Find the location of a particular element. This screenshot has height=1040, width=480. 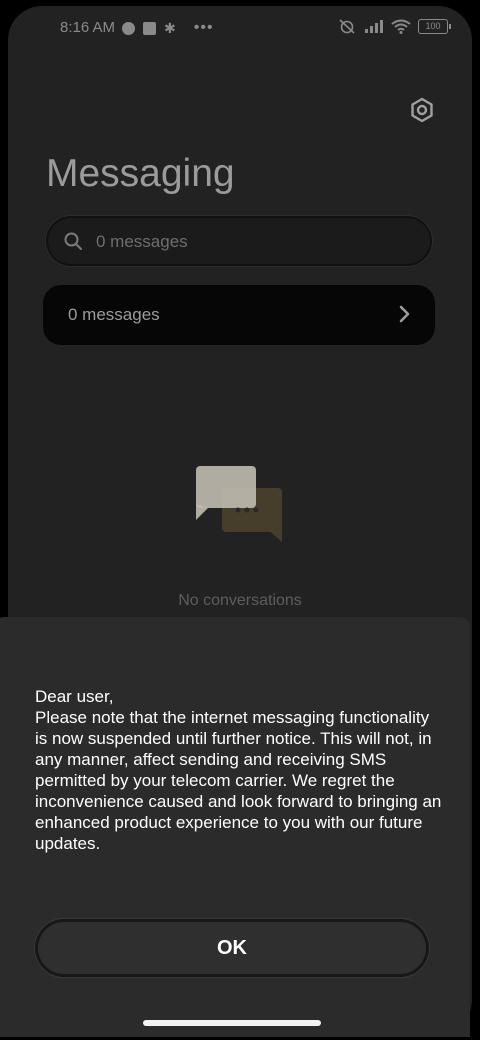

more-notifications-icon: ••• is located at coordinates (203, 27).